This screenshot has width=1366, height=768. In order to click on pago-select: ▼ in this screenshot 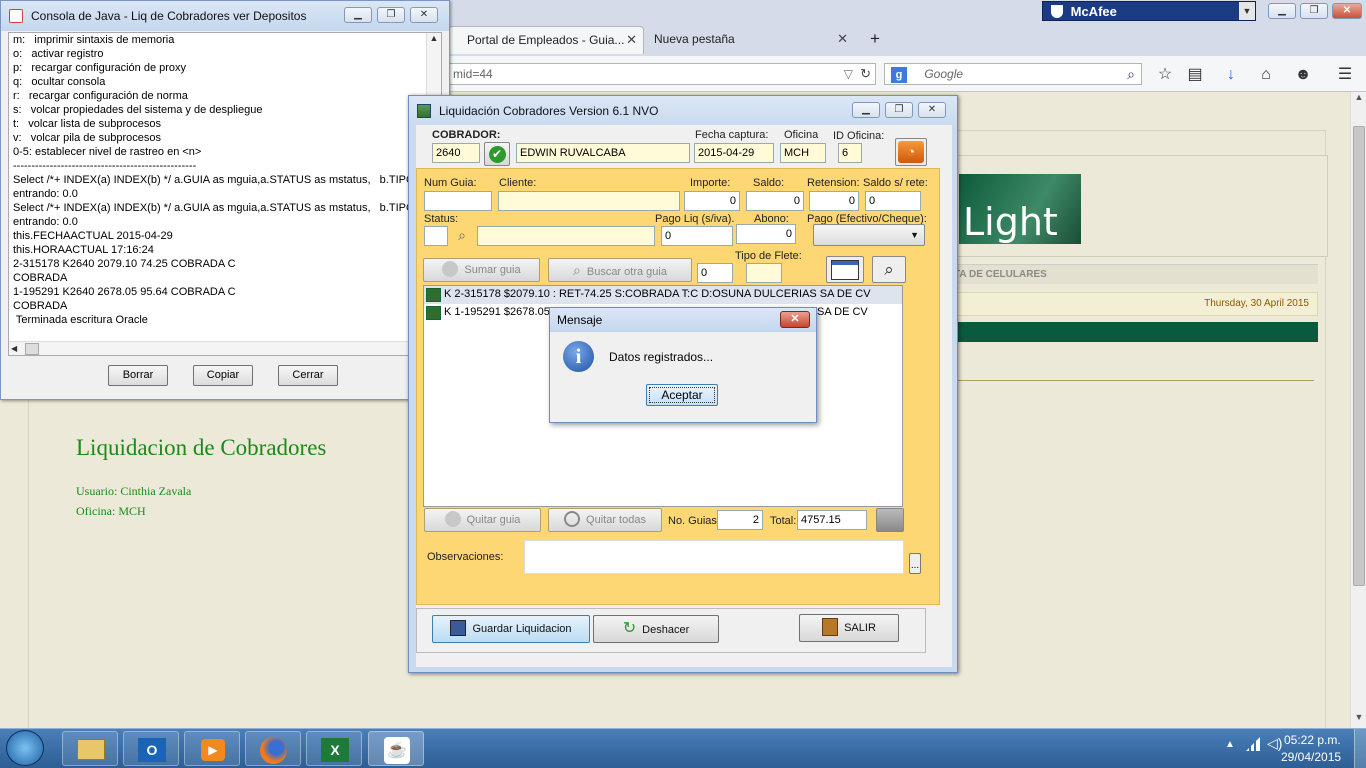, I will do `click(869, 235)`.